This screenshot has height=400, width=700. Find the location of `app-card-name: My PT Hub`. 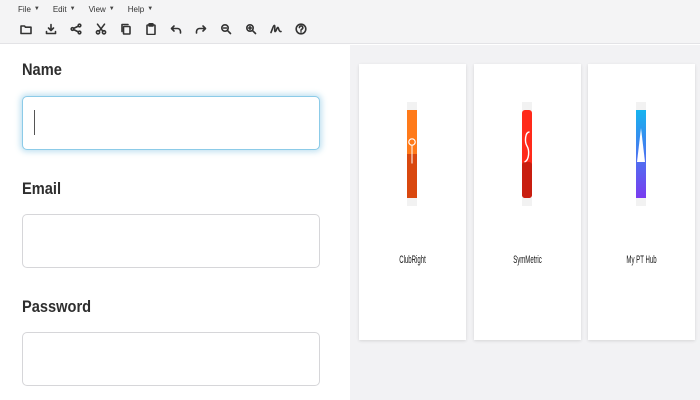

app-card-name: My PT Hub is located at coordinates (641, 260).